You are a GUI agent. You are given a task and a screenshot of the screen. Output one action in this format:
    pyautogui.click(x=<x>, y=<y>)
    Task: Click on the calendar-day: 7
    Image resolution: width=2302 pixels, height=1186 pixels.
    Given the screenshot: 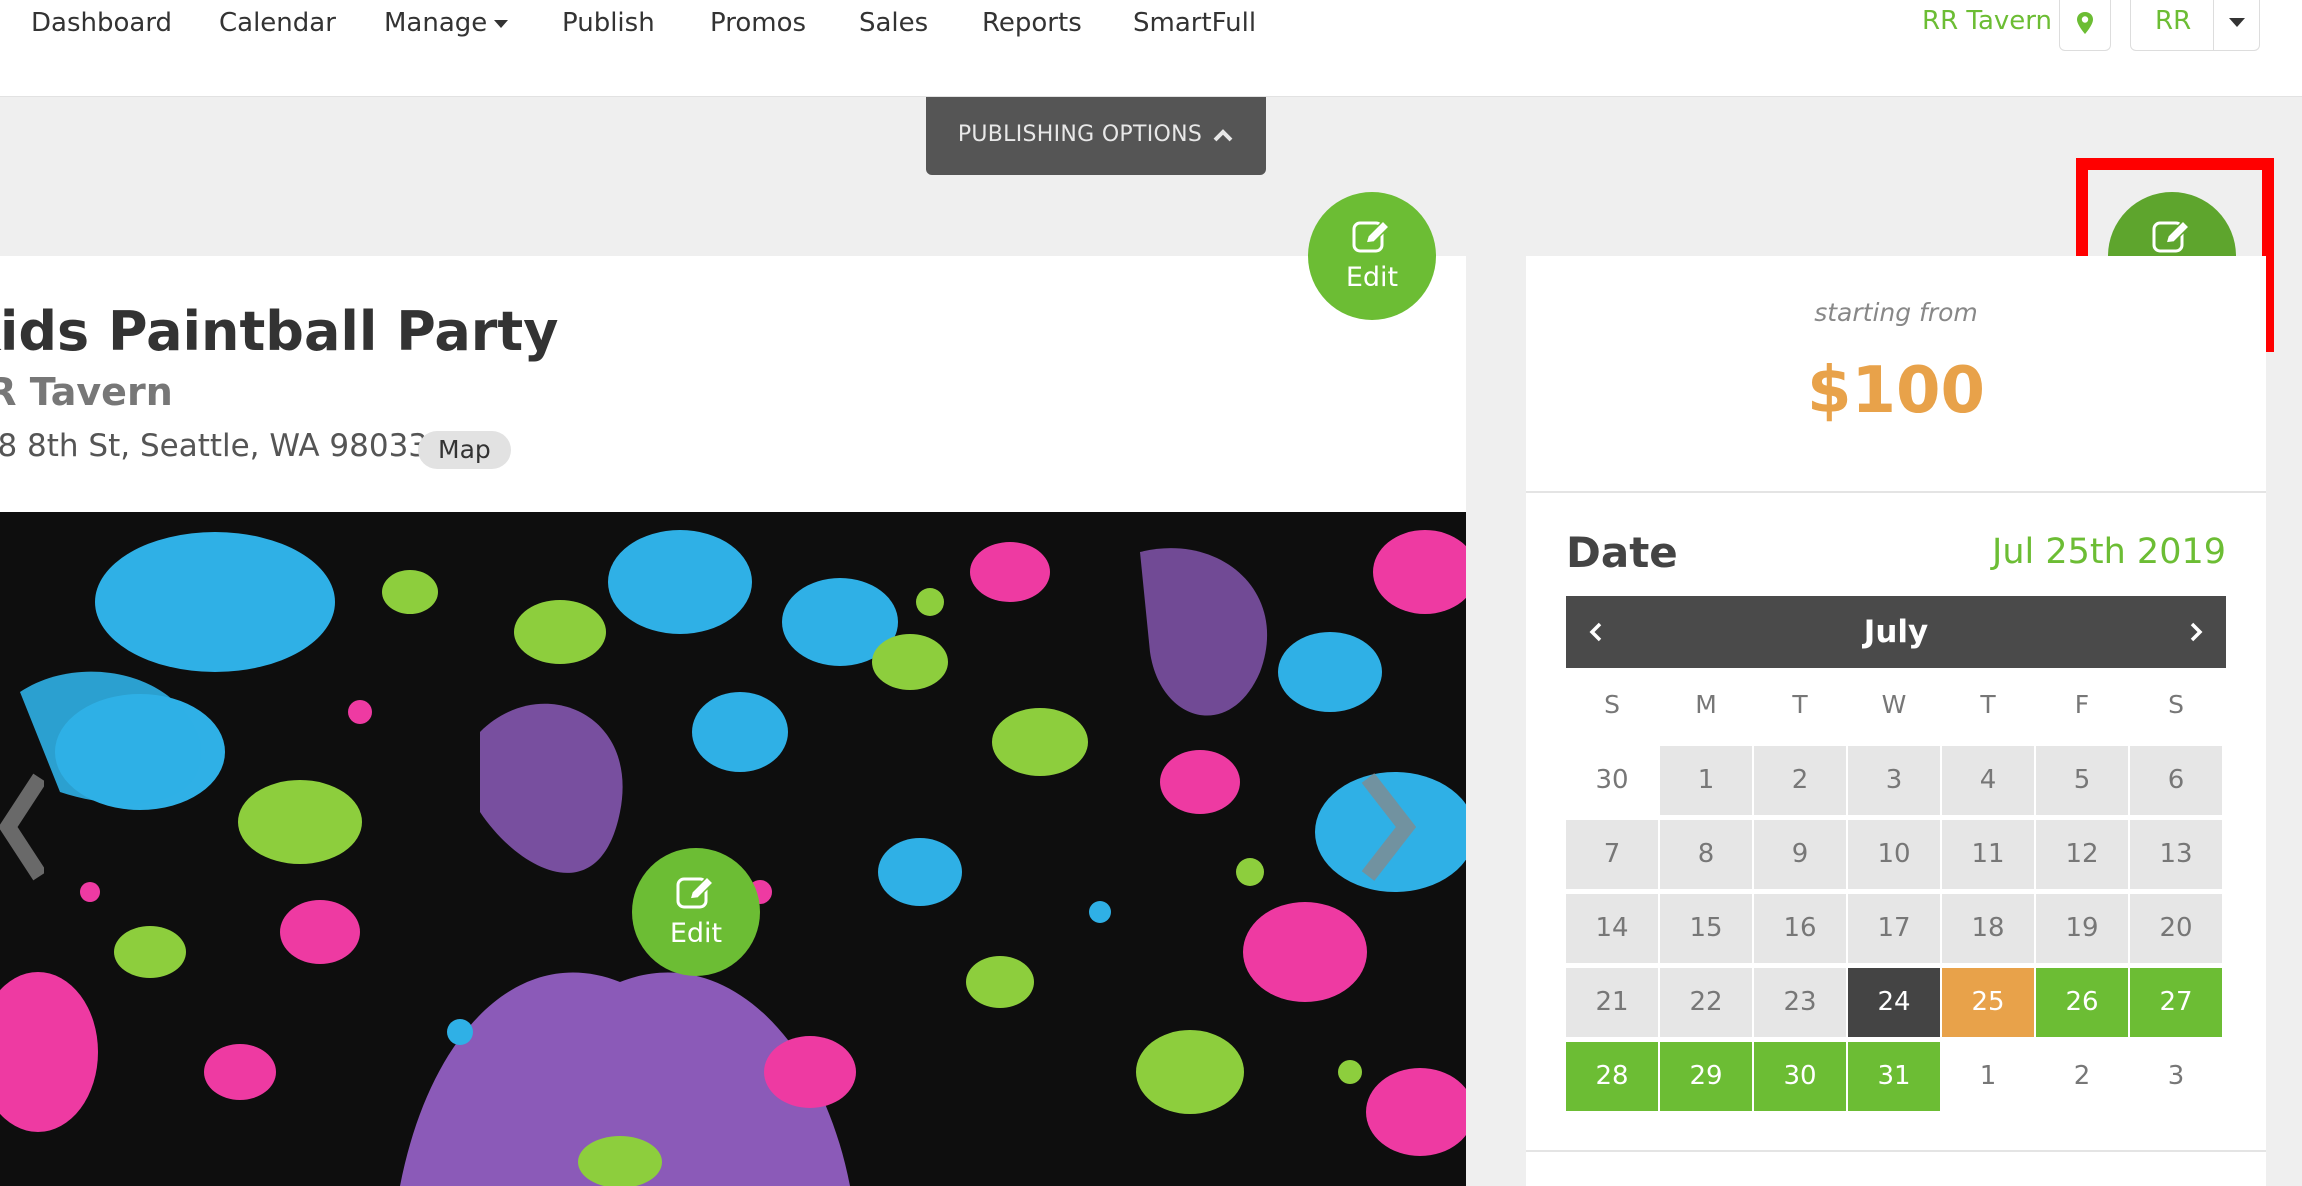 What is the action you would take?
    pyautogui.click(x=1612, y=854)
    